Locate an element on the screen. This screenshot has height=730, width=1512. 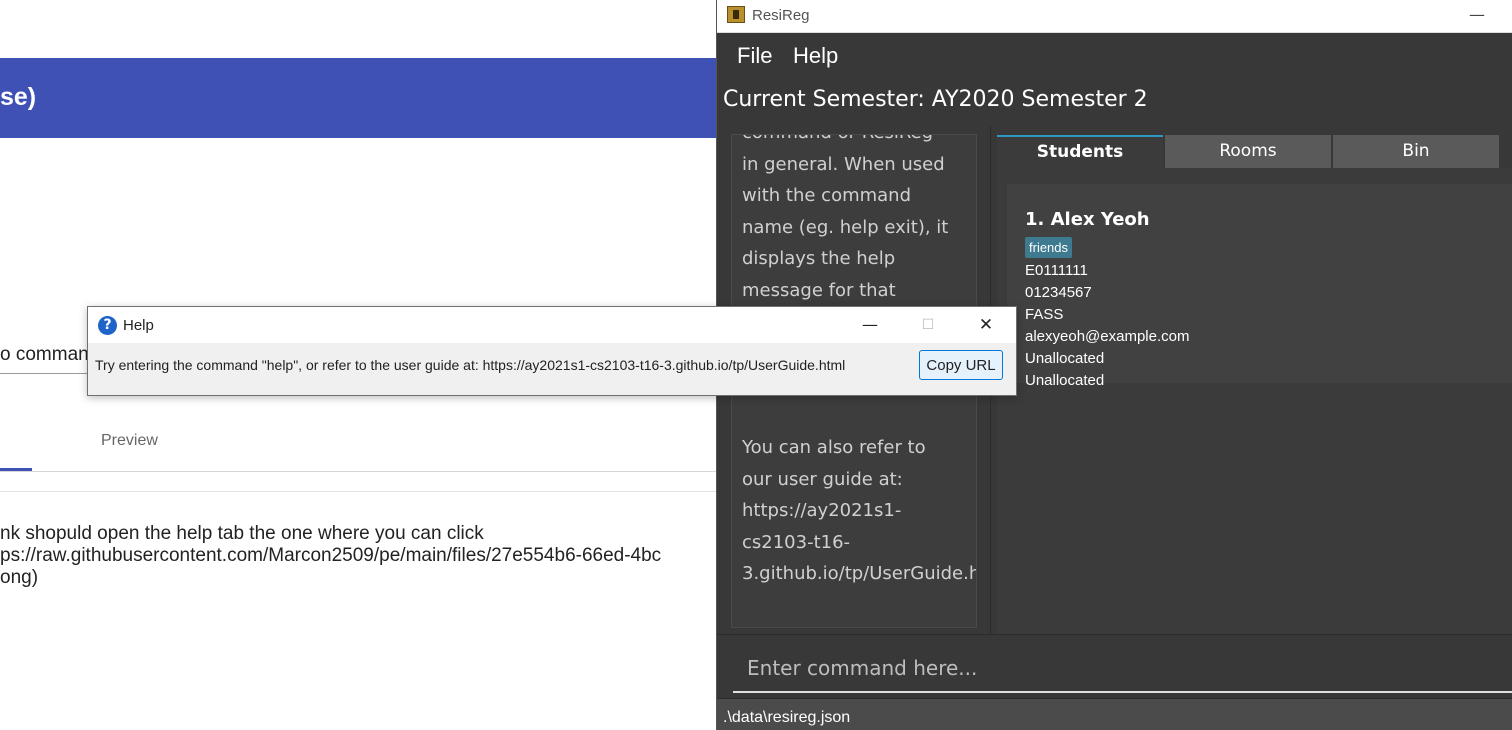
tab-bar: Students Rooms Bin is located at coordinates (1249, 151).